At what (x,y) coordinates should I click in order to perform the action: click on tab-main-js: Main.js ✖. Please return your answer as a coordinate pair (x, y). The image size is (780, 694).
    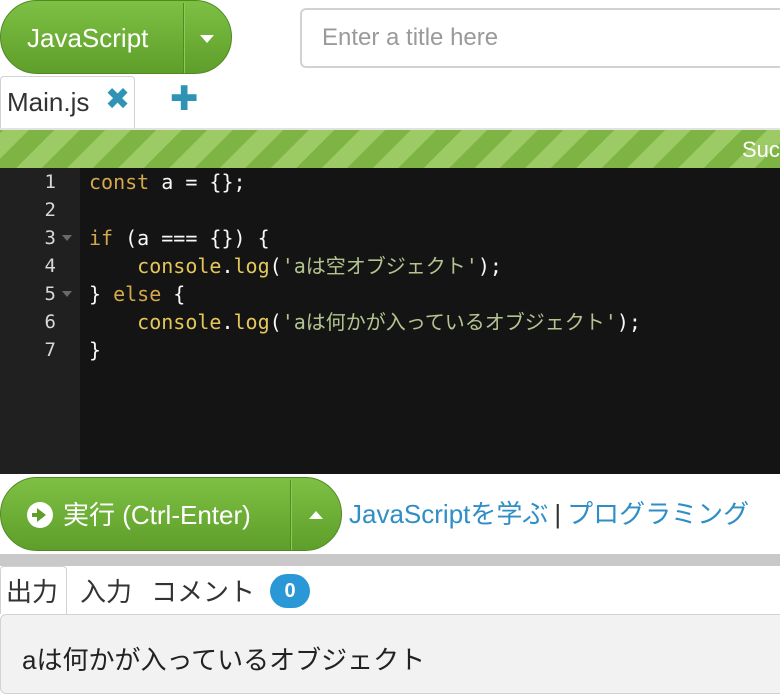
    Looking at the image, I should click on (67, 102).